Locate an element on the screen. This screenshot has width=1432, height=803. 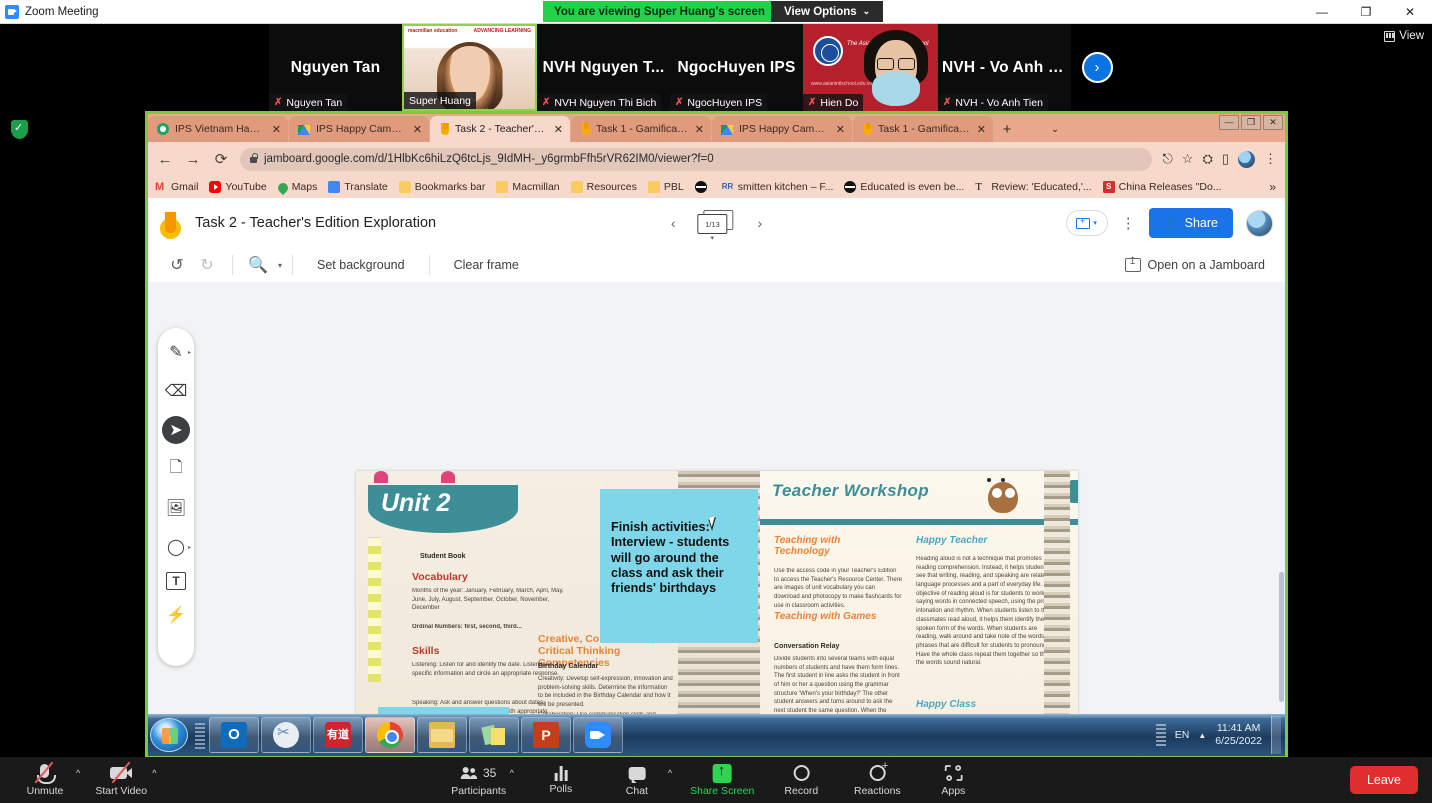
bookmark-star-icon: ☆ is located at coordinates (1188, 159).